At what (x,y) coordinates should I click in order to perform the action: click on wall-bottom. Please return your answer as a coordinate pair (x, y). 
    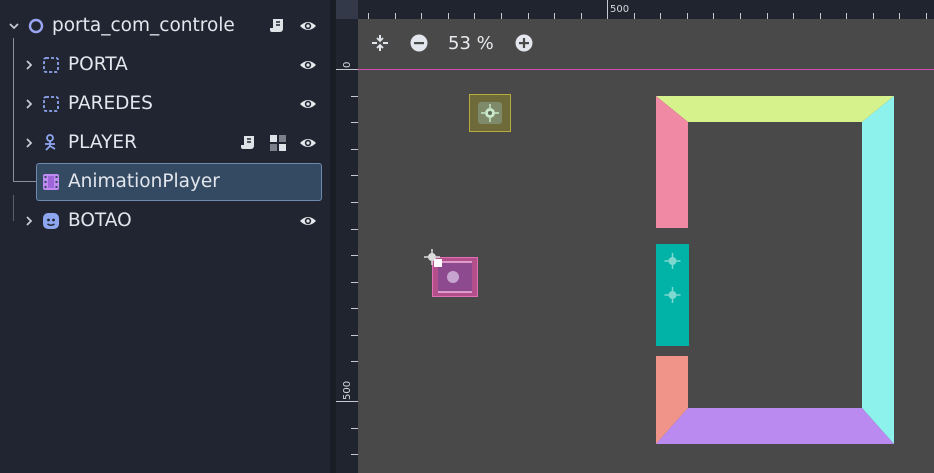
    Looking at the image, I should click on (775, 426).